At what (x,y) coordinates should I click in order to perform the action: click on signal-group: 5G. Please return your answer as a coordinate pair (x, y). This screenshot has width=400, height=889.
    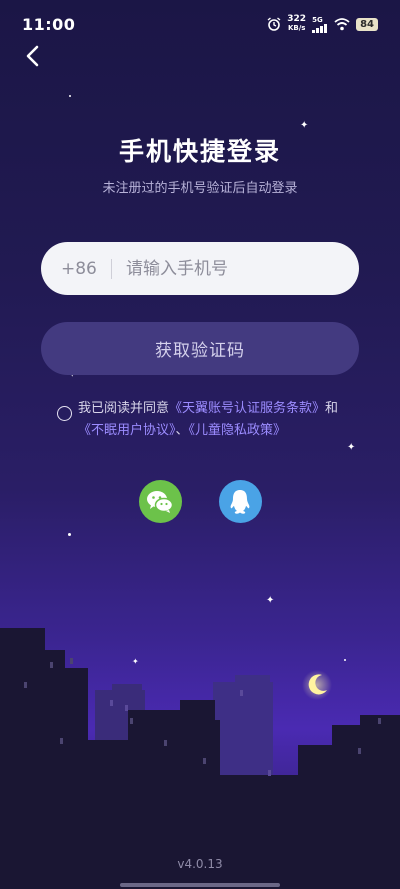
    Looking at the image, I should click on (320, 24).